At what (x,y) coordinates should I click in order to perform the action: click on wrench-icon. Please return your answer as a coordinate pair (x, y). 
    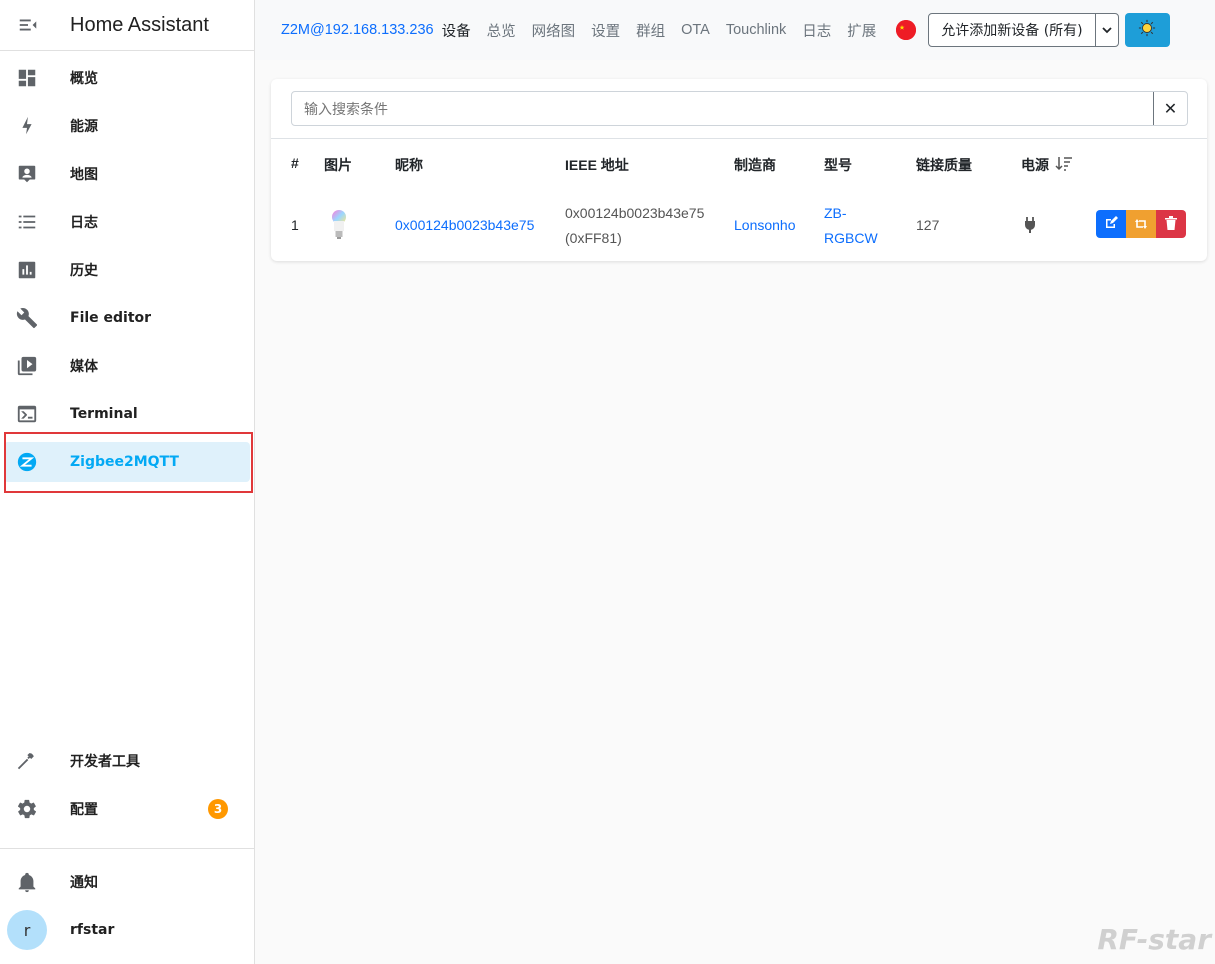
    Looking at the image, I should click on (27, 318).